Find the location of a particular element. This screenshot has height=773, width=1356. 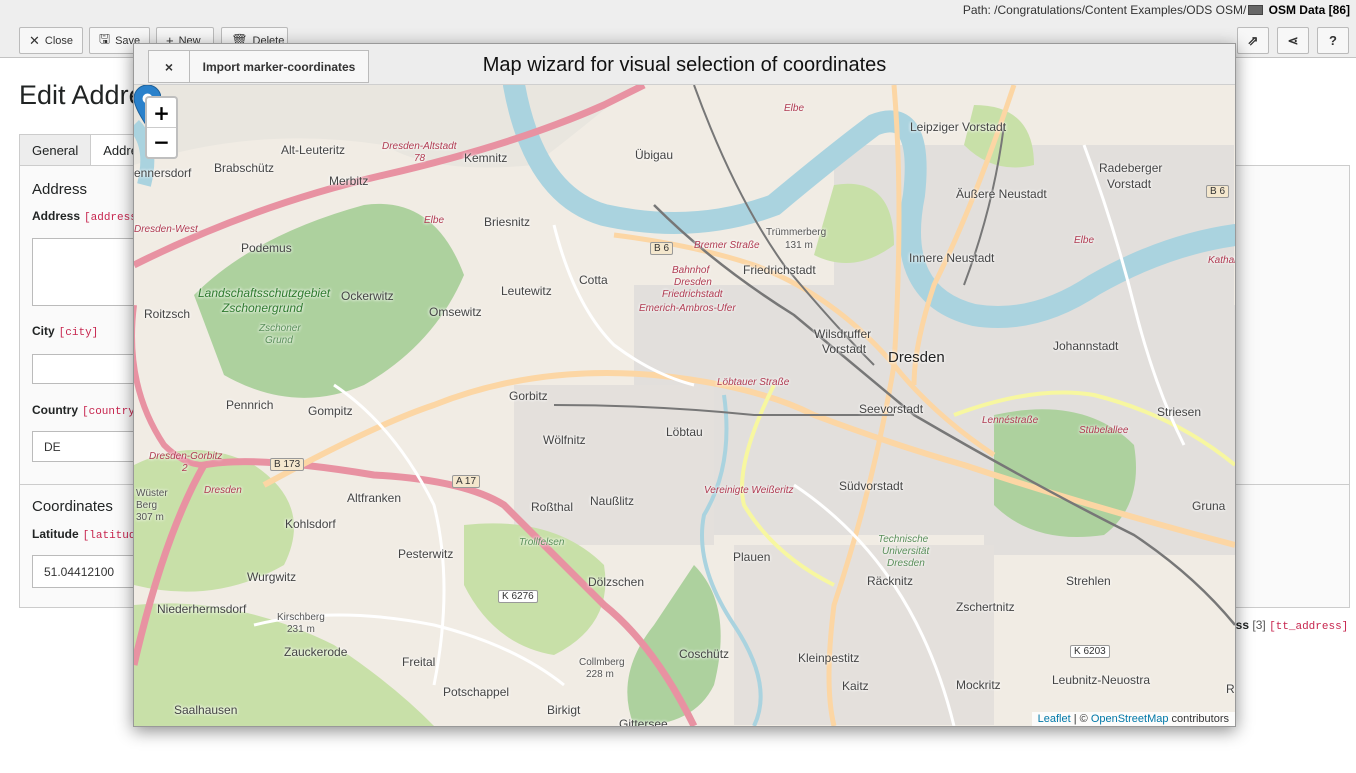

map-label: Zschoner is located at coordinates (280, 328).